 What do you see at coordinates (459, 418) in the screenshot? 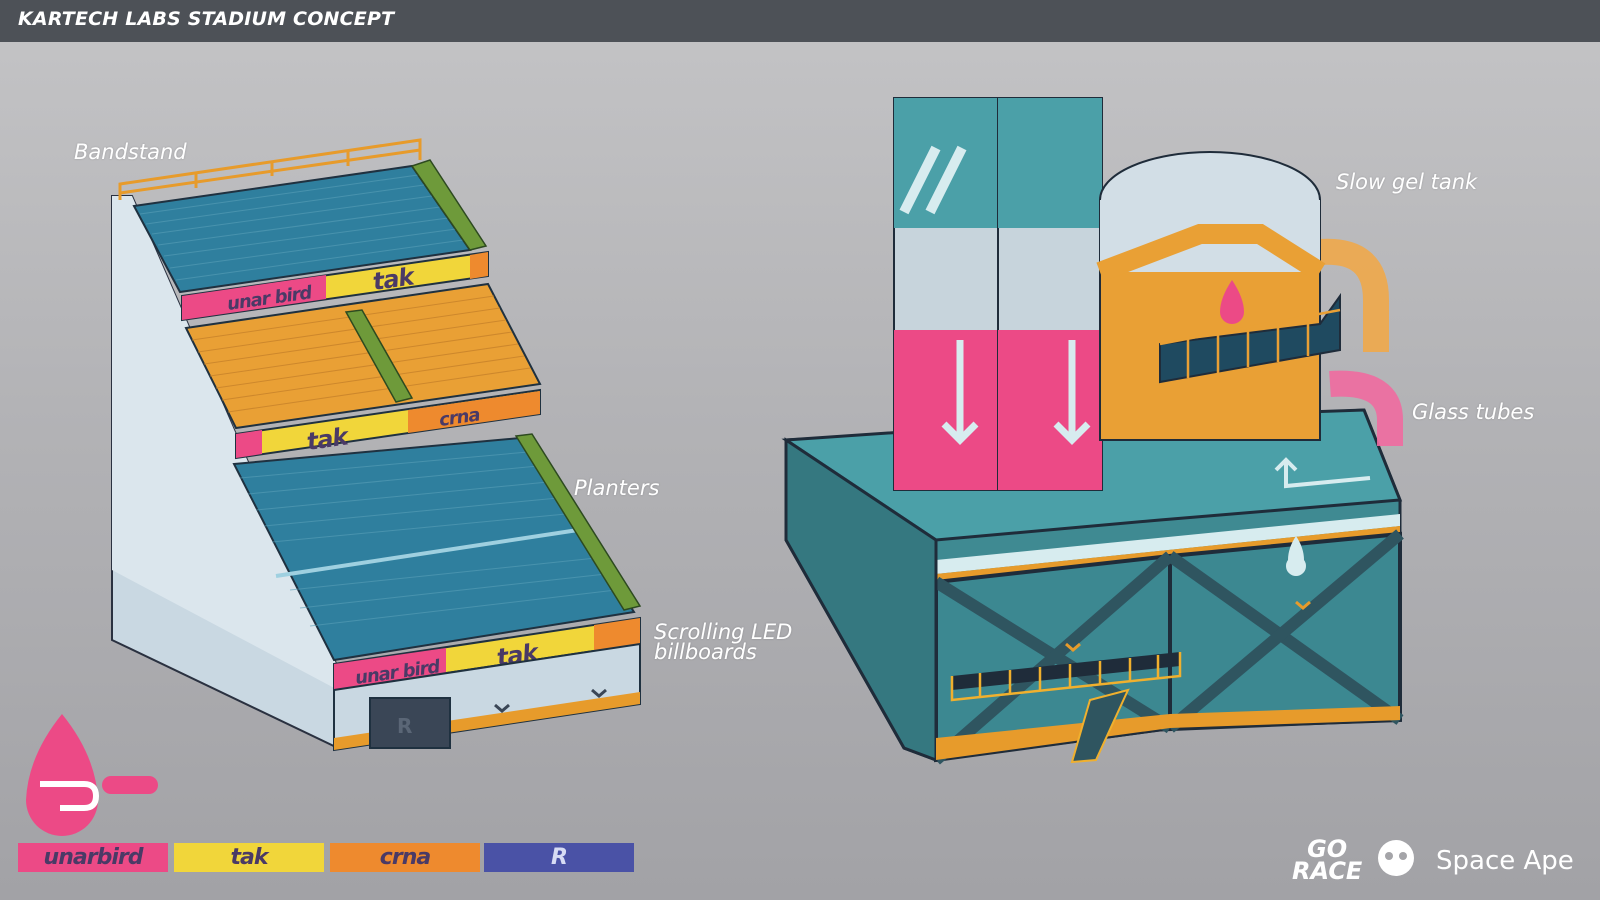
I see `svg-text: crna` at bounding box center [459, 418].